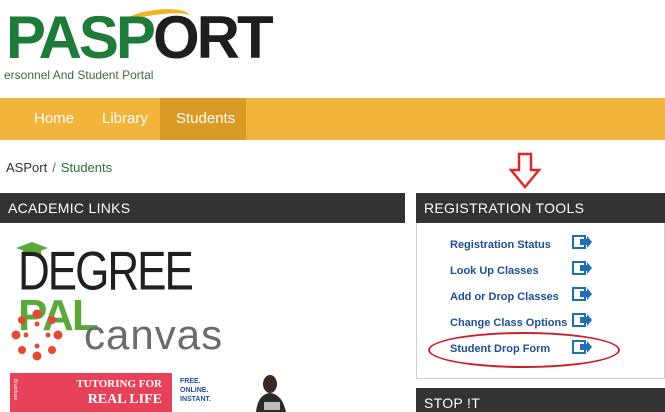  What do you see at coordinates (332, 119) in the screenshot?
I see `main-nav: Home Library Students` at bounding box center [332, 119].